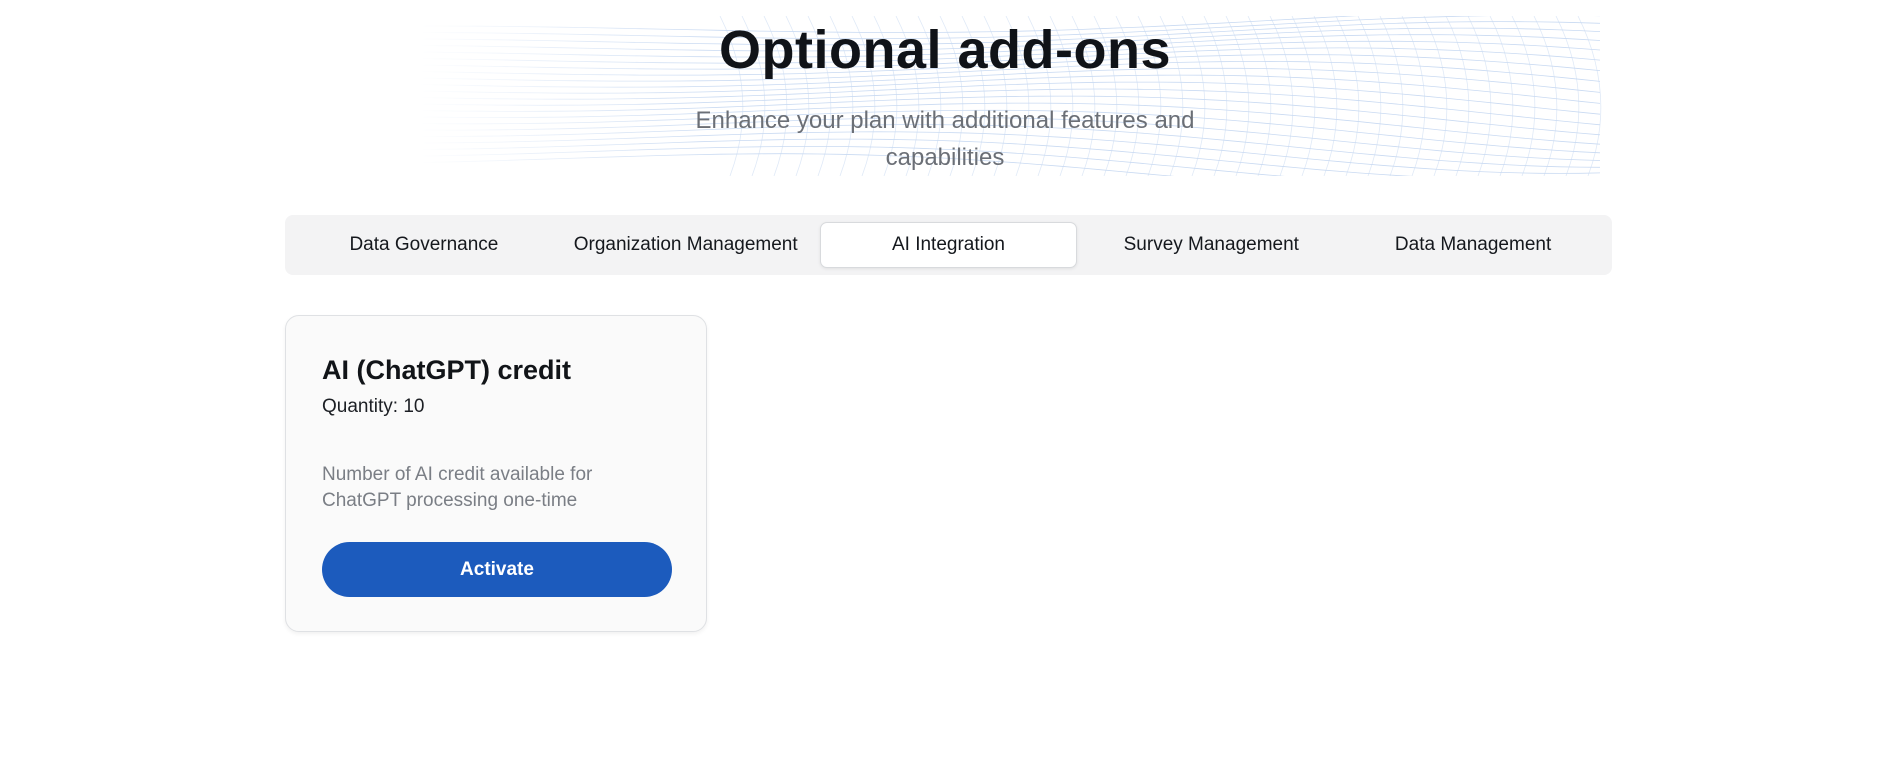 The height and width of the screenshot is (781, 1890). What do you see at coordinates (1473, 245) in the screenshot?
I see `tab-data-management: Data Management` at bounding box center [1473, 245].